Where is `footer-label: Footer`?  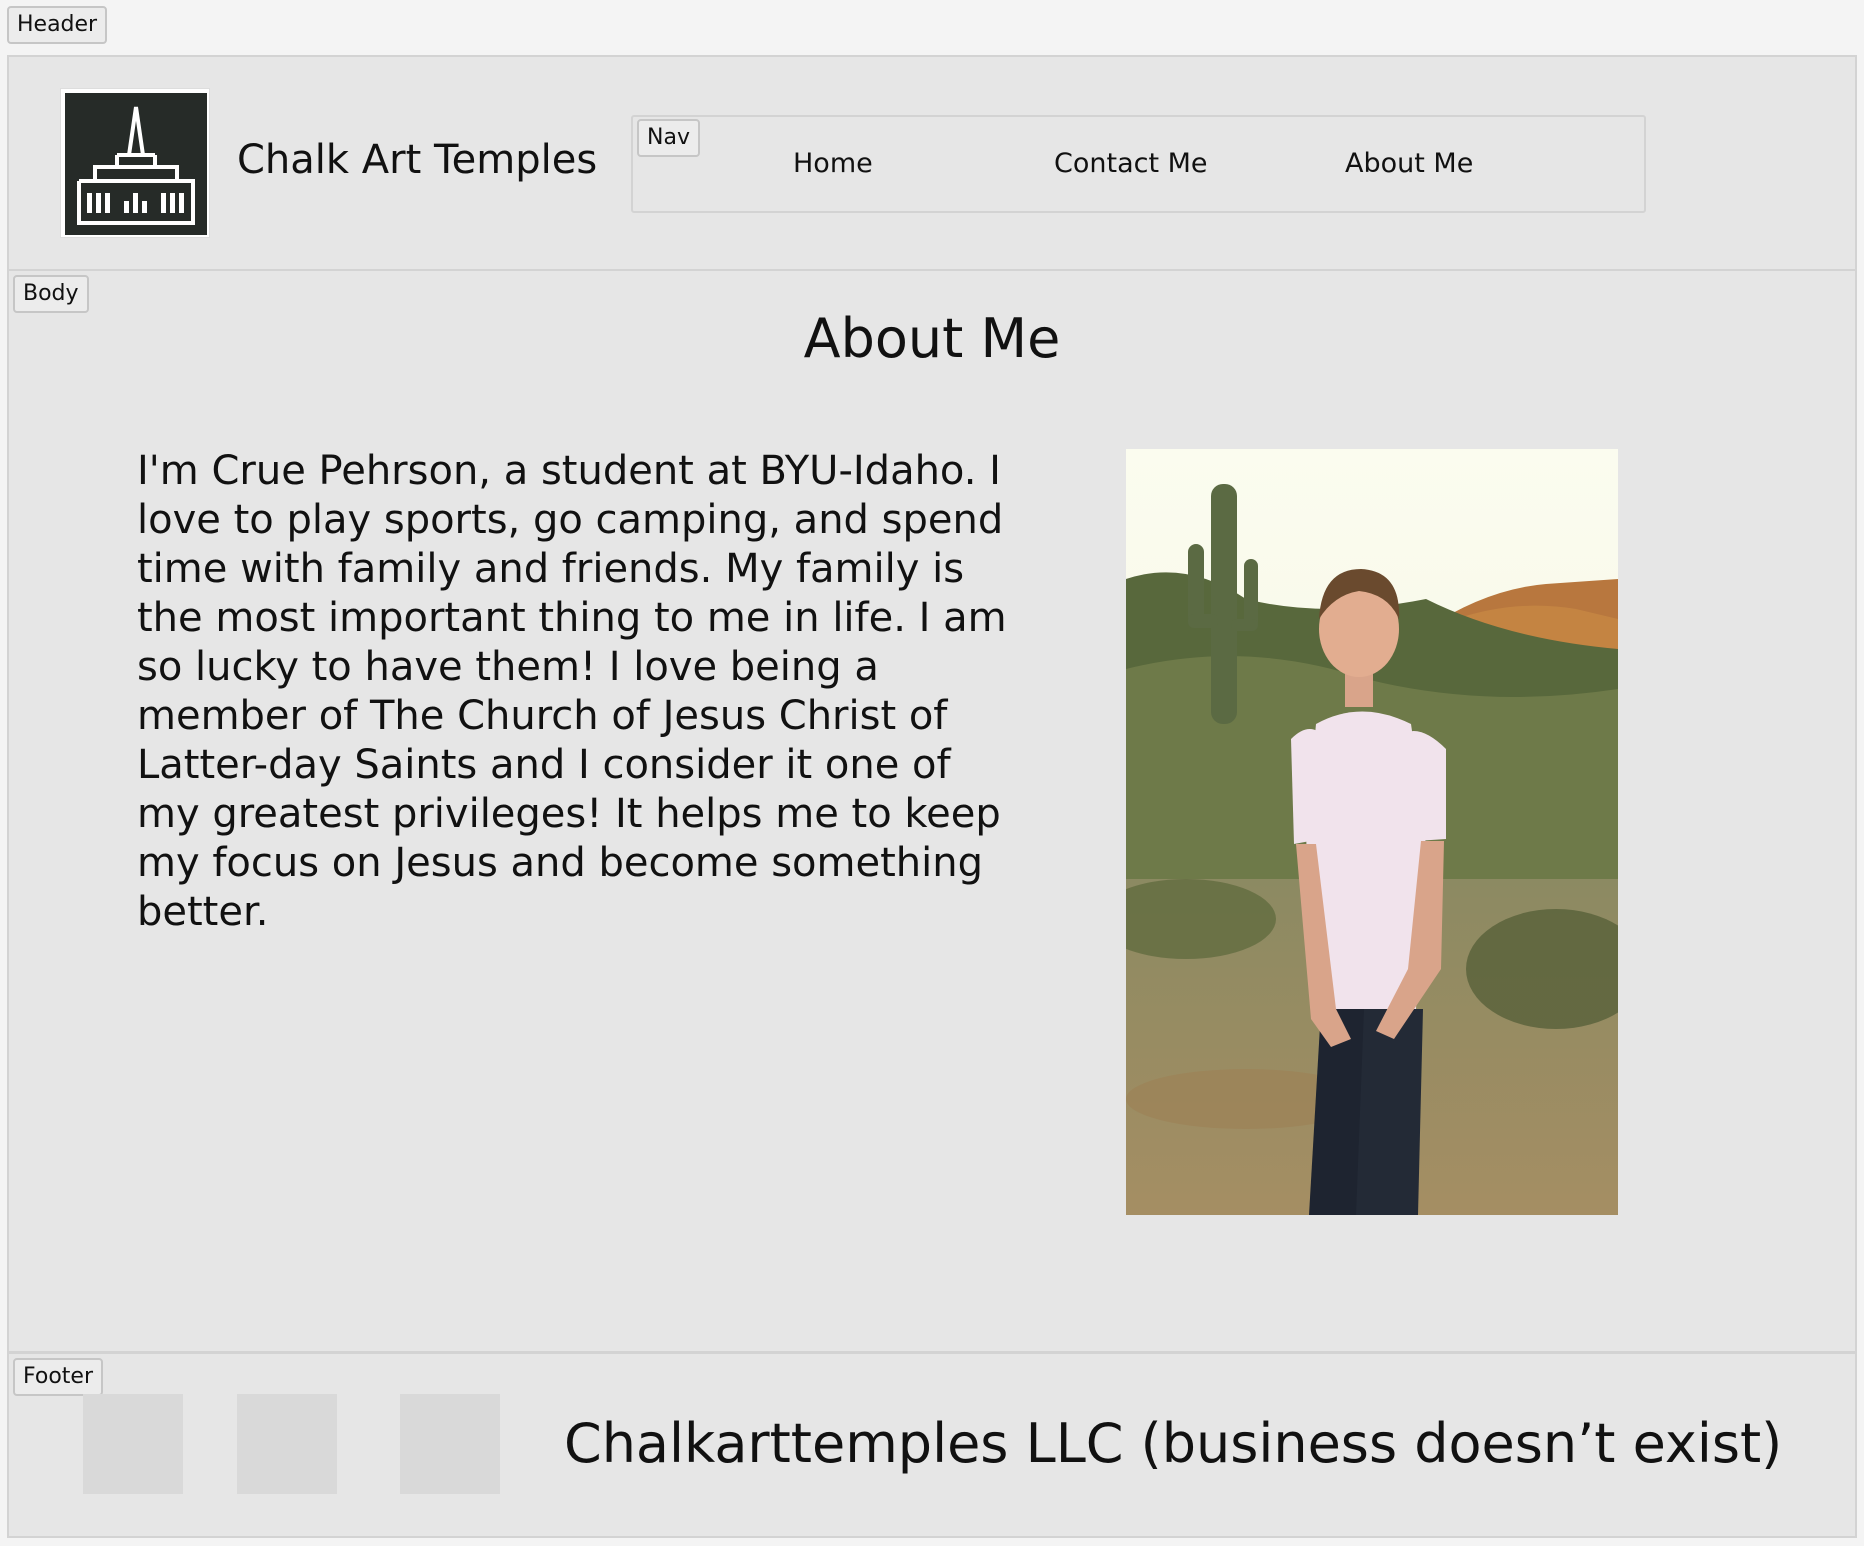
footer-label: Footer is located at coordinates (58, 1377).